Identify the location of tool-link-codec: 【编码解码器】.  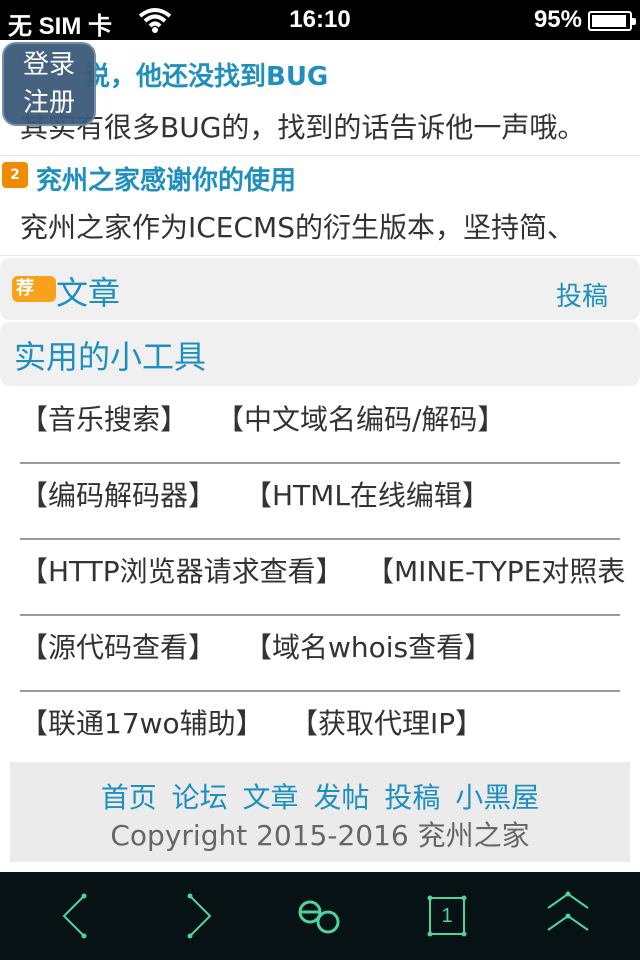
(118, 494).